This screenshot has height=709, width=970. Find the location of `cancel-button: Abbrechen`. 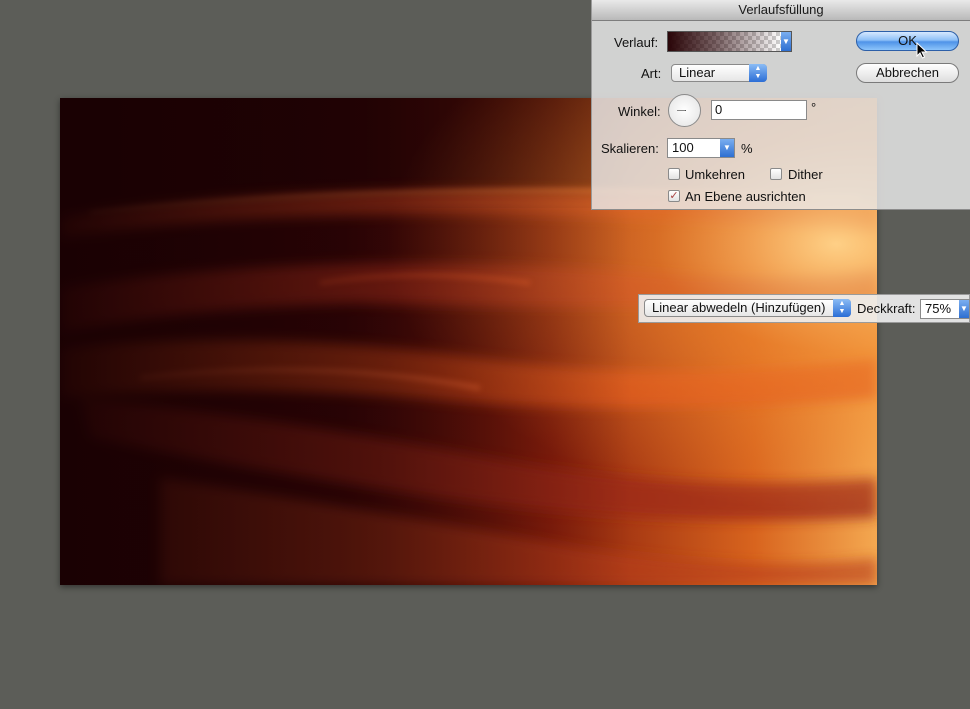

cancel-button: Abbrechen is located at coordinates (907, 73).